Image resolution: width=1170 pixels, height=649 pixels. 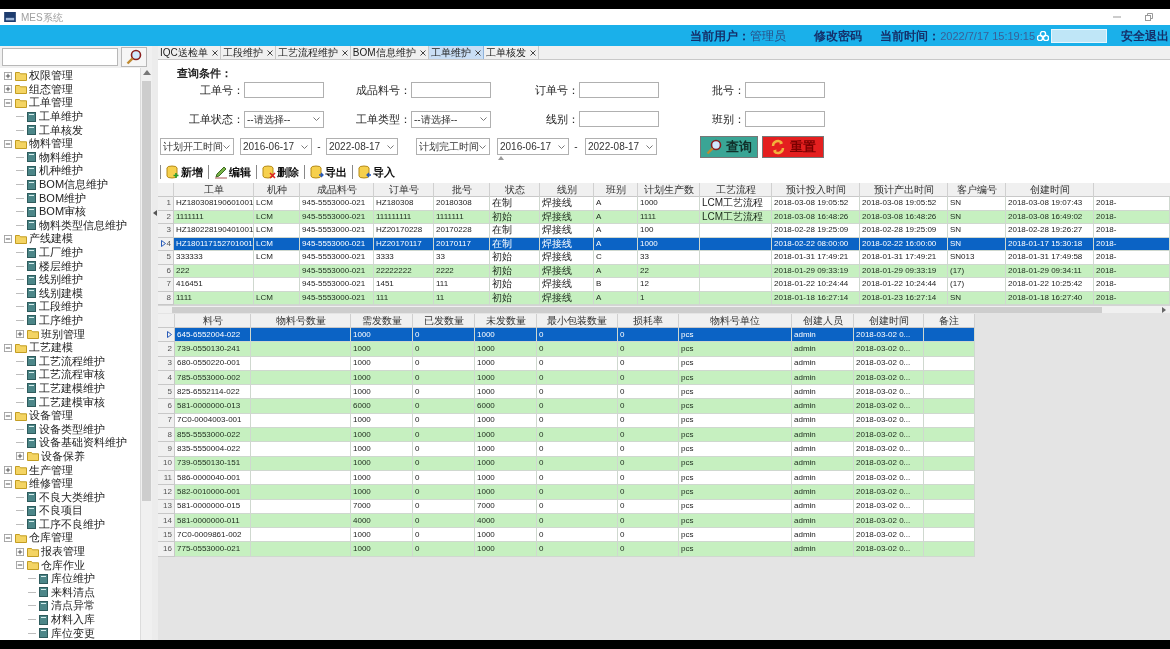 I want to click on tree-item: 组态管理, so click(x=51, y=89).